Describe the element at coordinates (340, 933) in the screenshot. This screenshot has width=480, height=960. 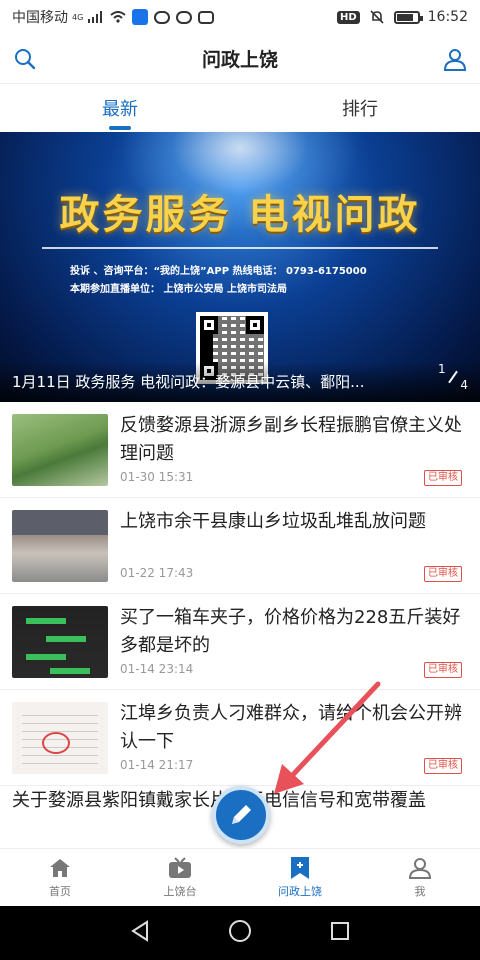
I see `recents-icon` at that location.